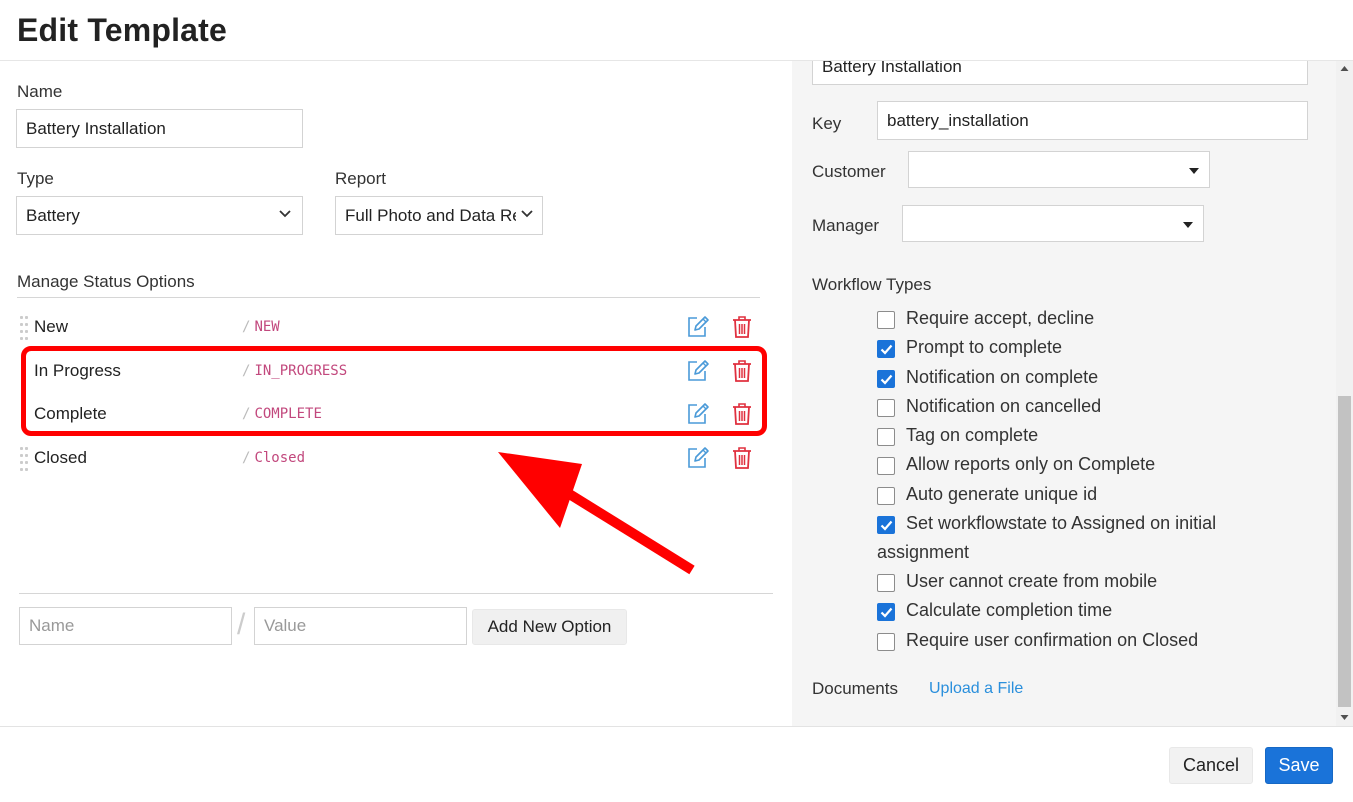  I want to click on report-select-value: Full Photo and Data Rep, so click(438, 215).